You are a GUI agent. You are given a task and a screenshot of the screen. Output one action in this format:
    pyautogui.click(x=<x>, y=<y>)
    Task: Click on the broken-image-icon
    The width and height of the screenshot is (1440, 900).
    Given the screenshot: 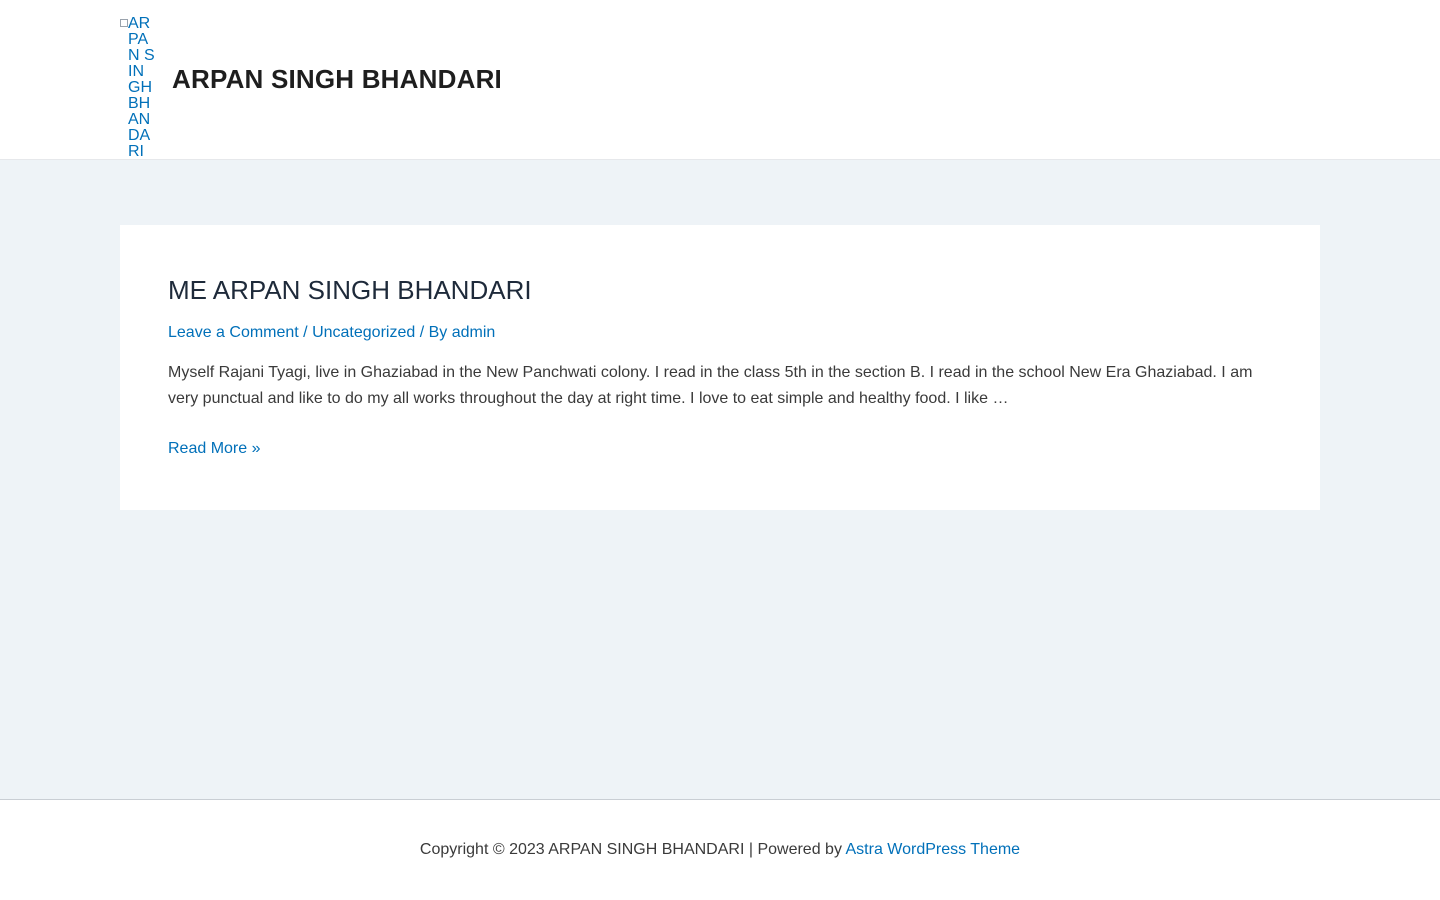 What is the action you would take?
    pyautogui.click(x=124, y=23)
    